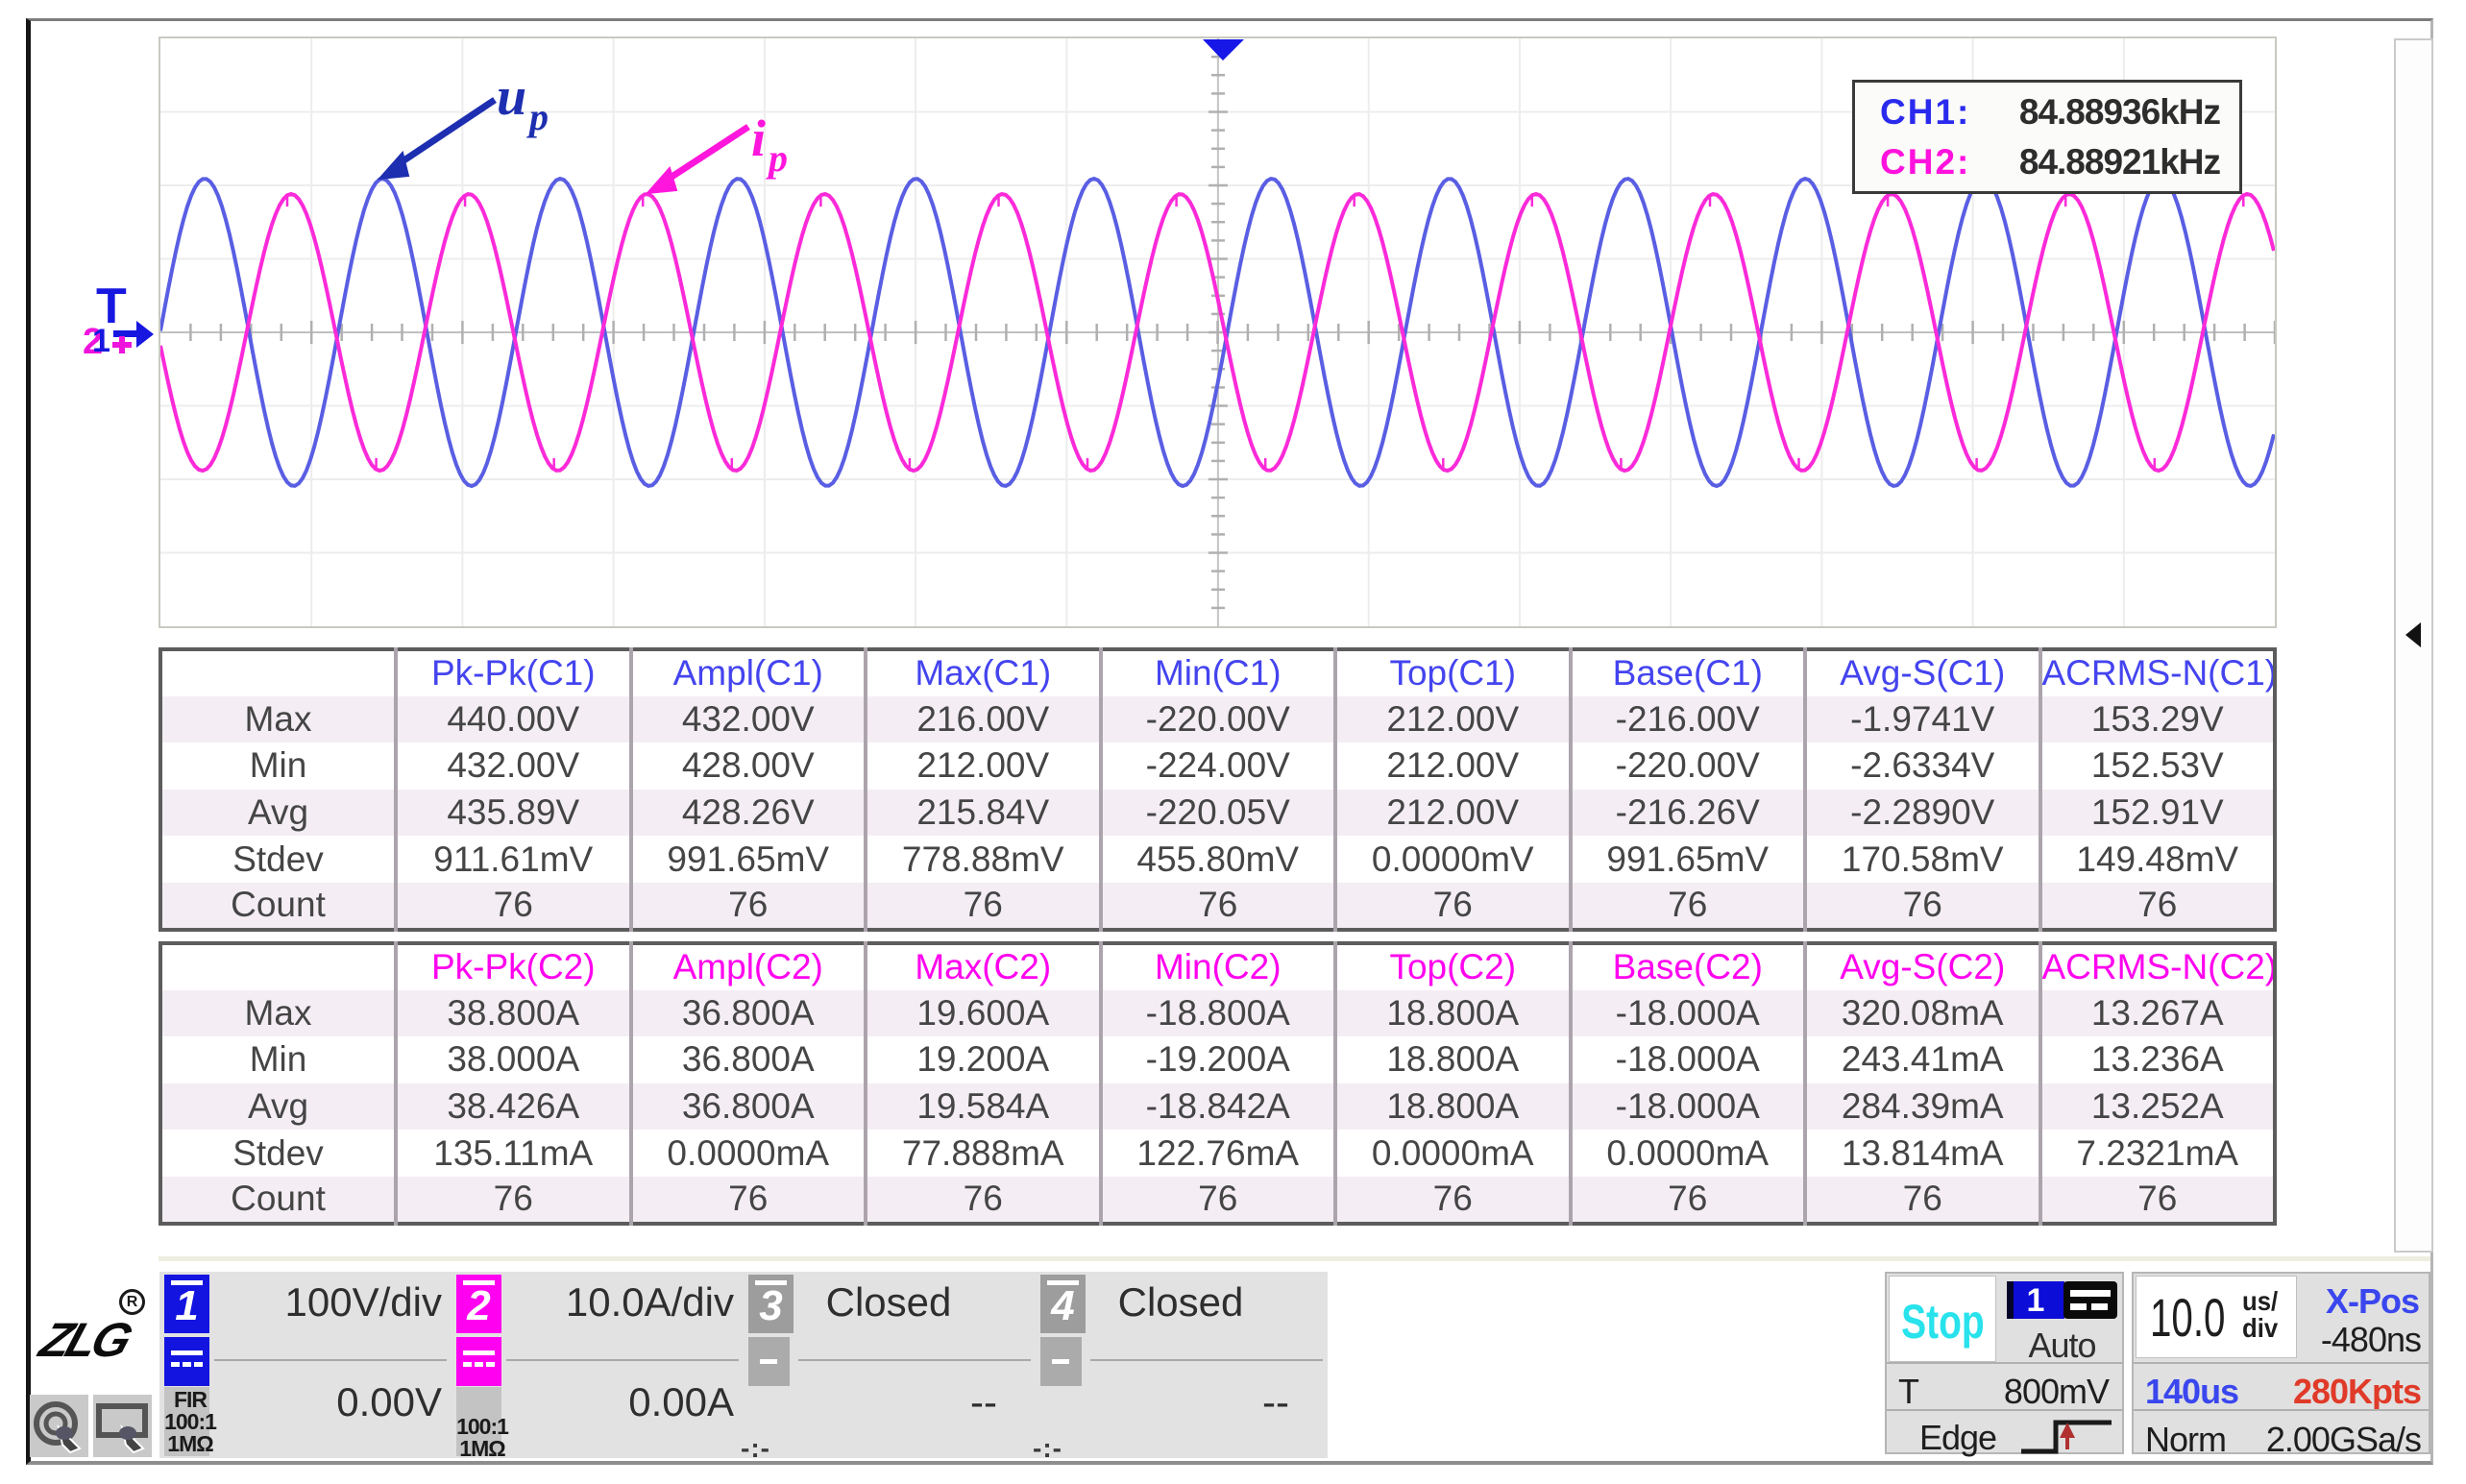  Describe the element at coordinates (758, 138) in the screenshot. I see `svg-text: i` at that location.